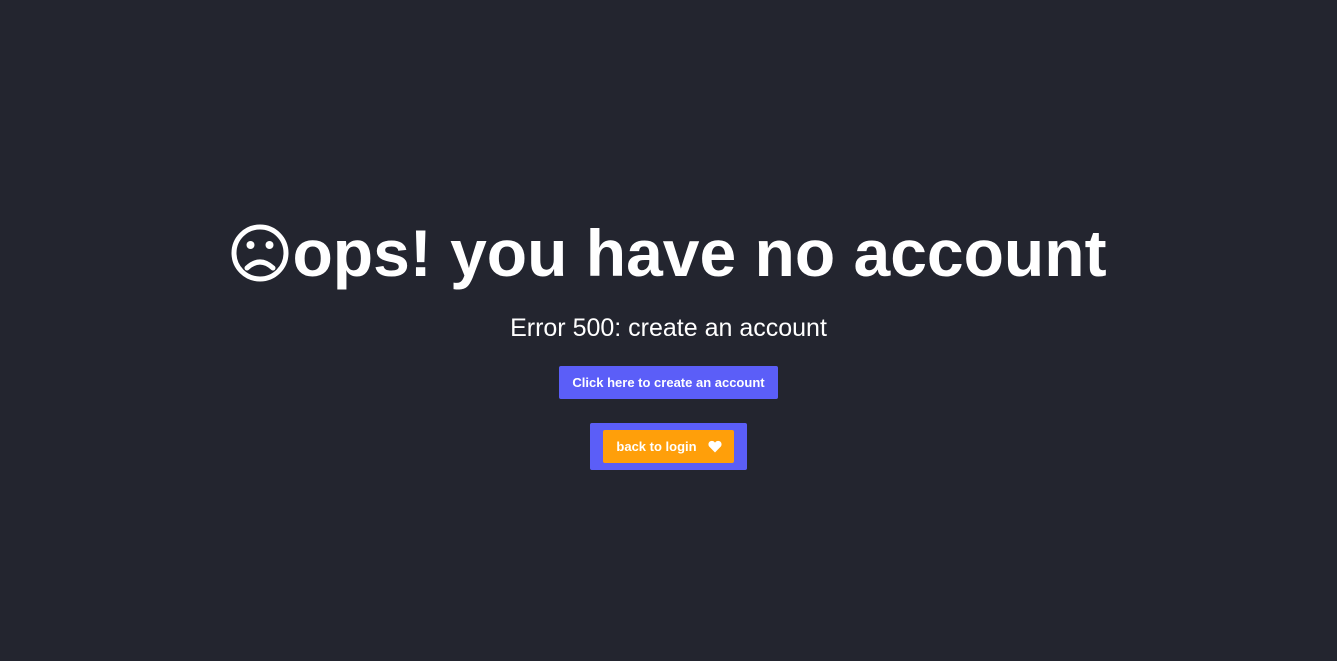 Image resolution: width=1337 pixels, height=661 pixels. I want to click on back-to-login-button: back to login, so click(668, 446).